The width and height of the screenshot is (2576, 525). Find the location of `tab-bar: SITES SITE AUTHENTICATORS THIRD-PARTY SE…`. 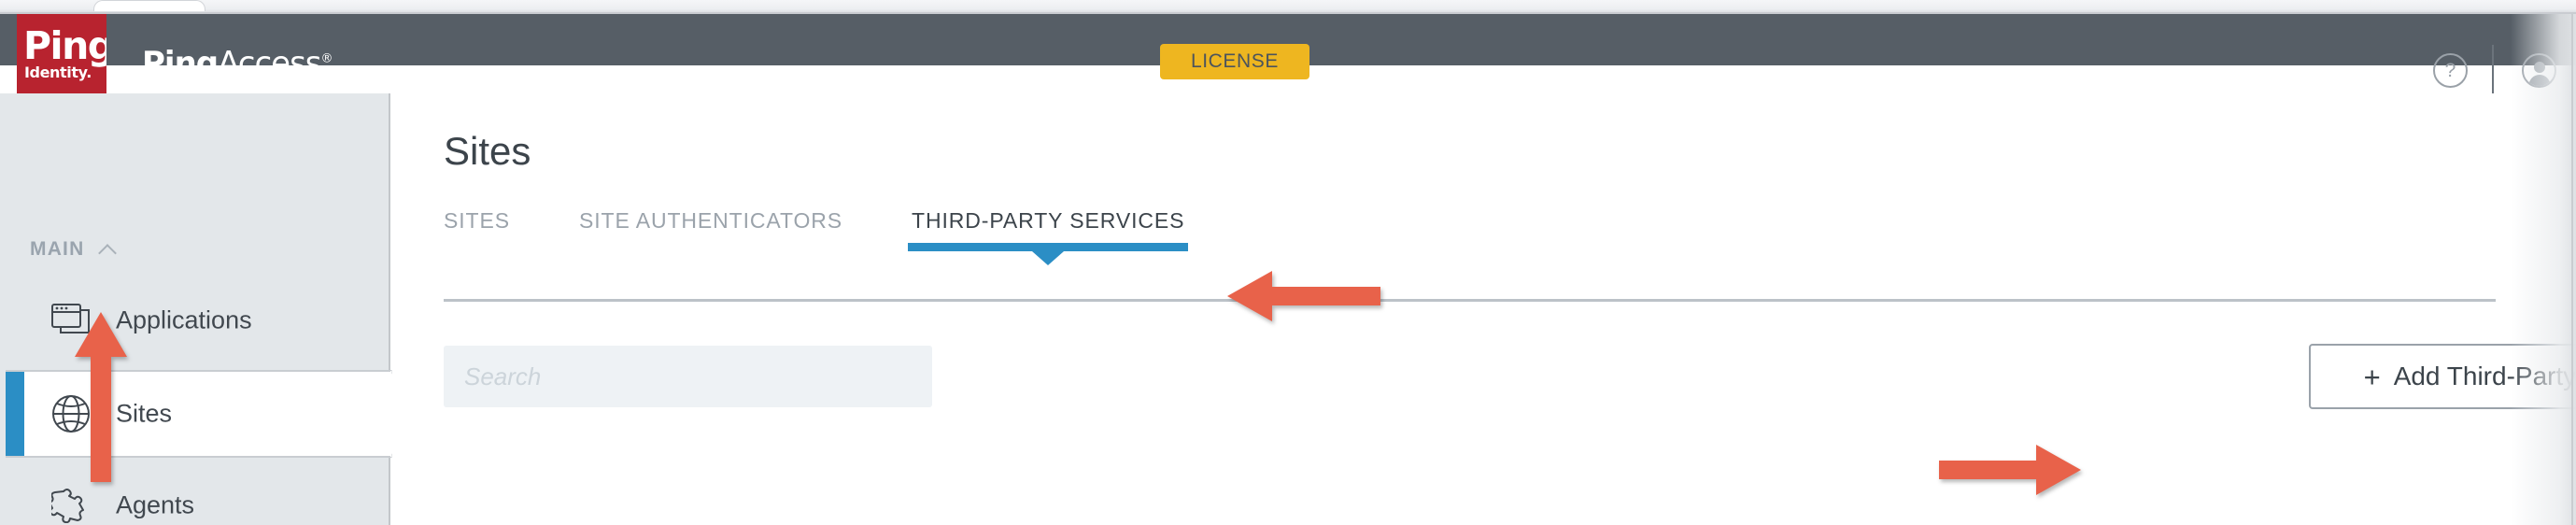

tab-bar: SITES SITE AUTHENTICATORS THIRD-PARTY SE… is located at coordinates (848, 236).